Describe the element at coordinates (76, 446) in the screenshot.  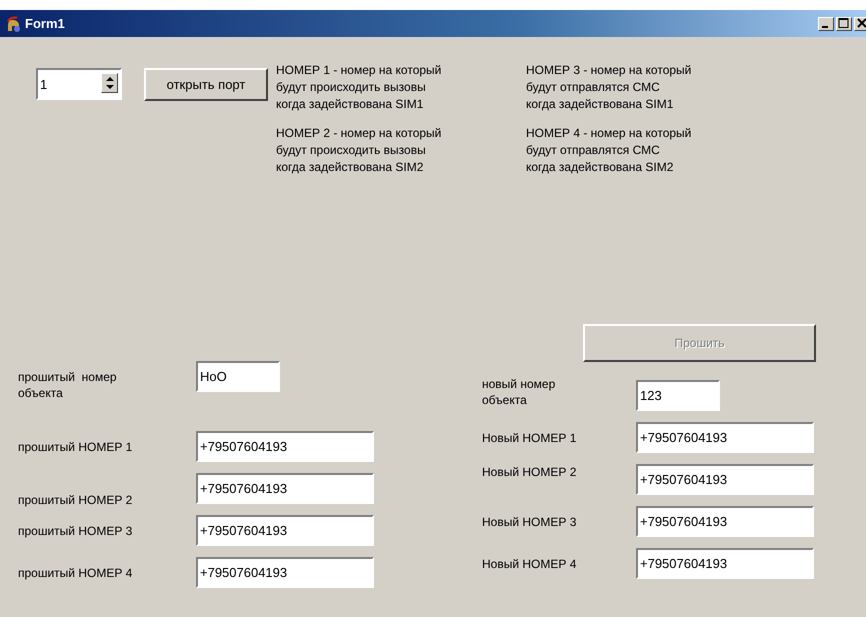
I see `field-label: прошитый НОМЕР 1` at that location.